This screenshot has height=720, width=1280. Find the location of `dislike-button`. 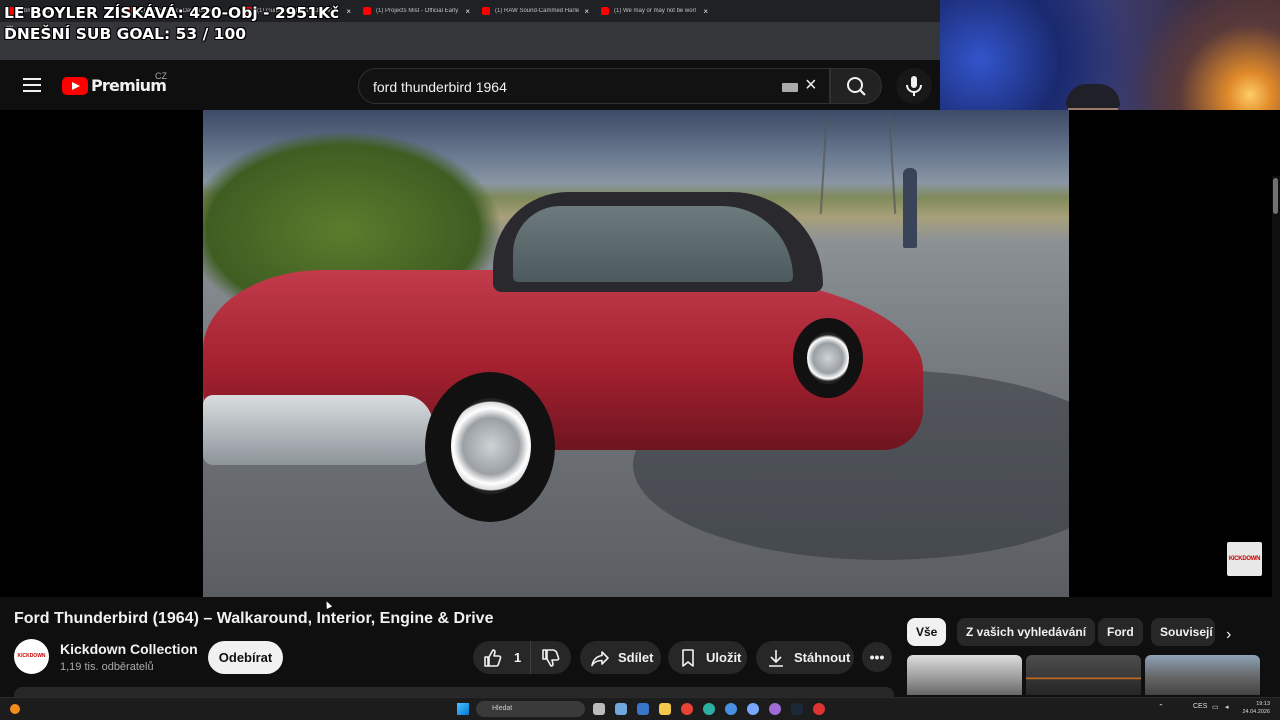

dislike-button is located at coordinates (550, 657).